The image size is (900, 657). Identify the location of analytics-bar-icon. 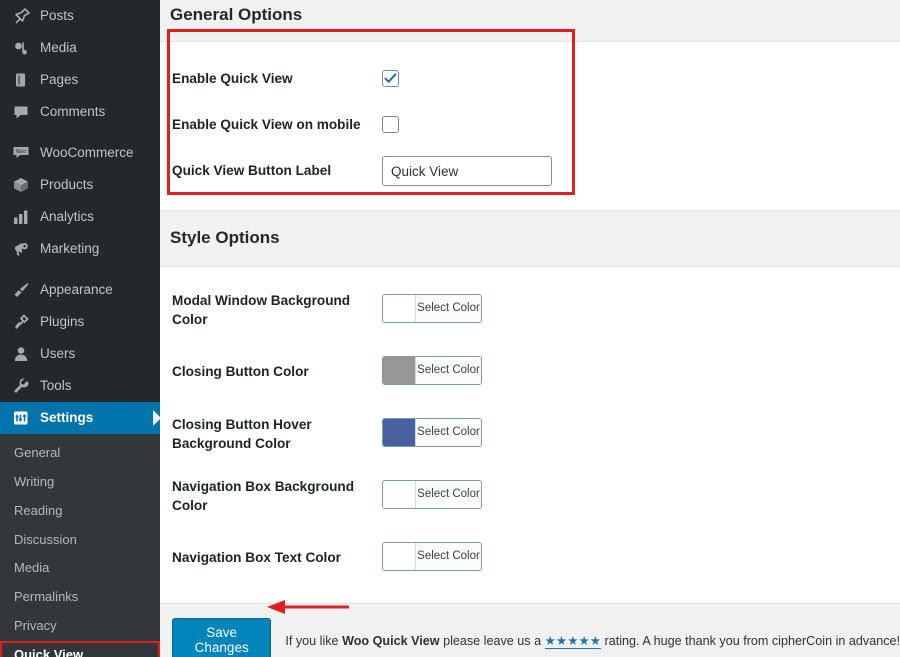
(21, 217).